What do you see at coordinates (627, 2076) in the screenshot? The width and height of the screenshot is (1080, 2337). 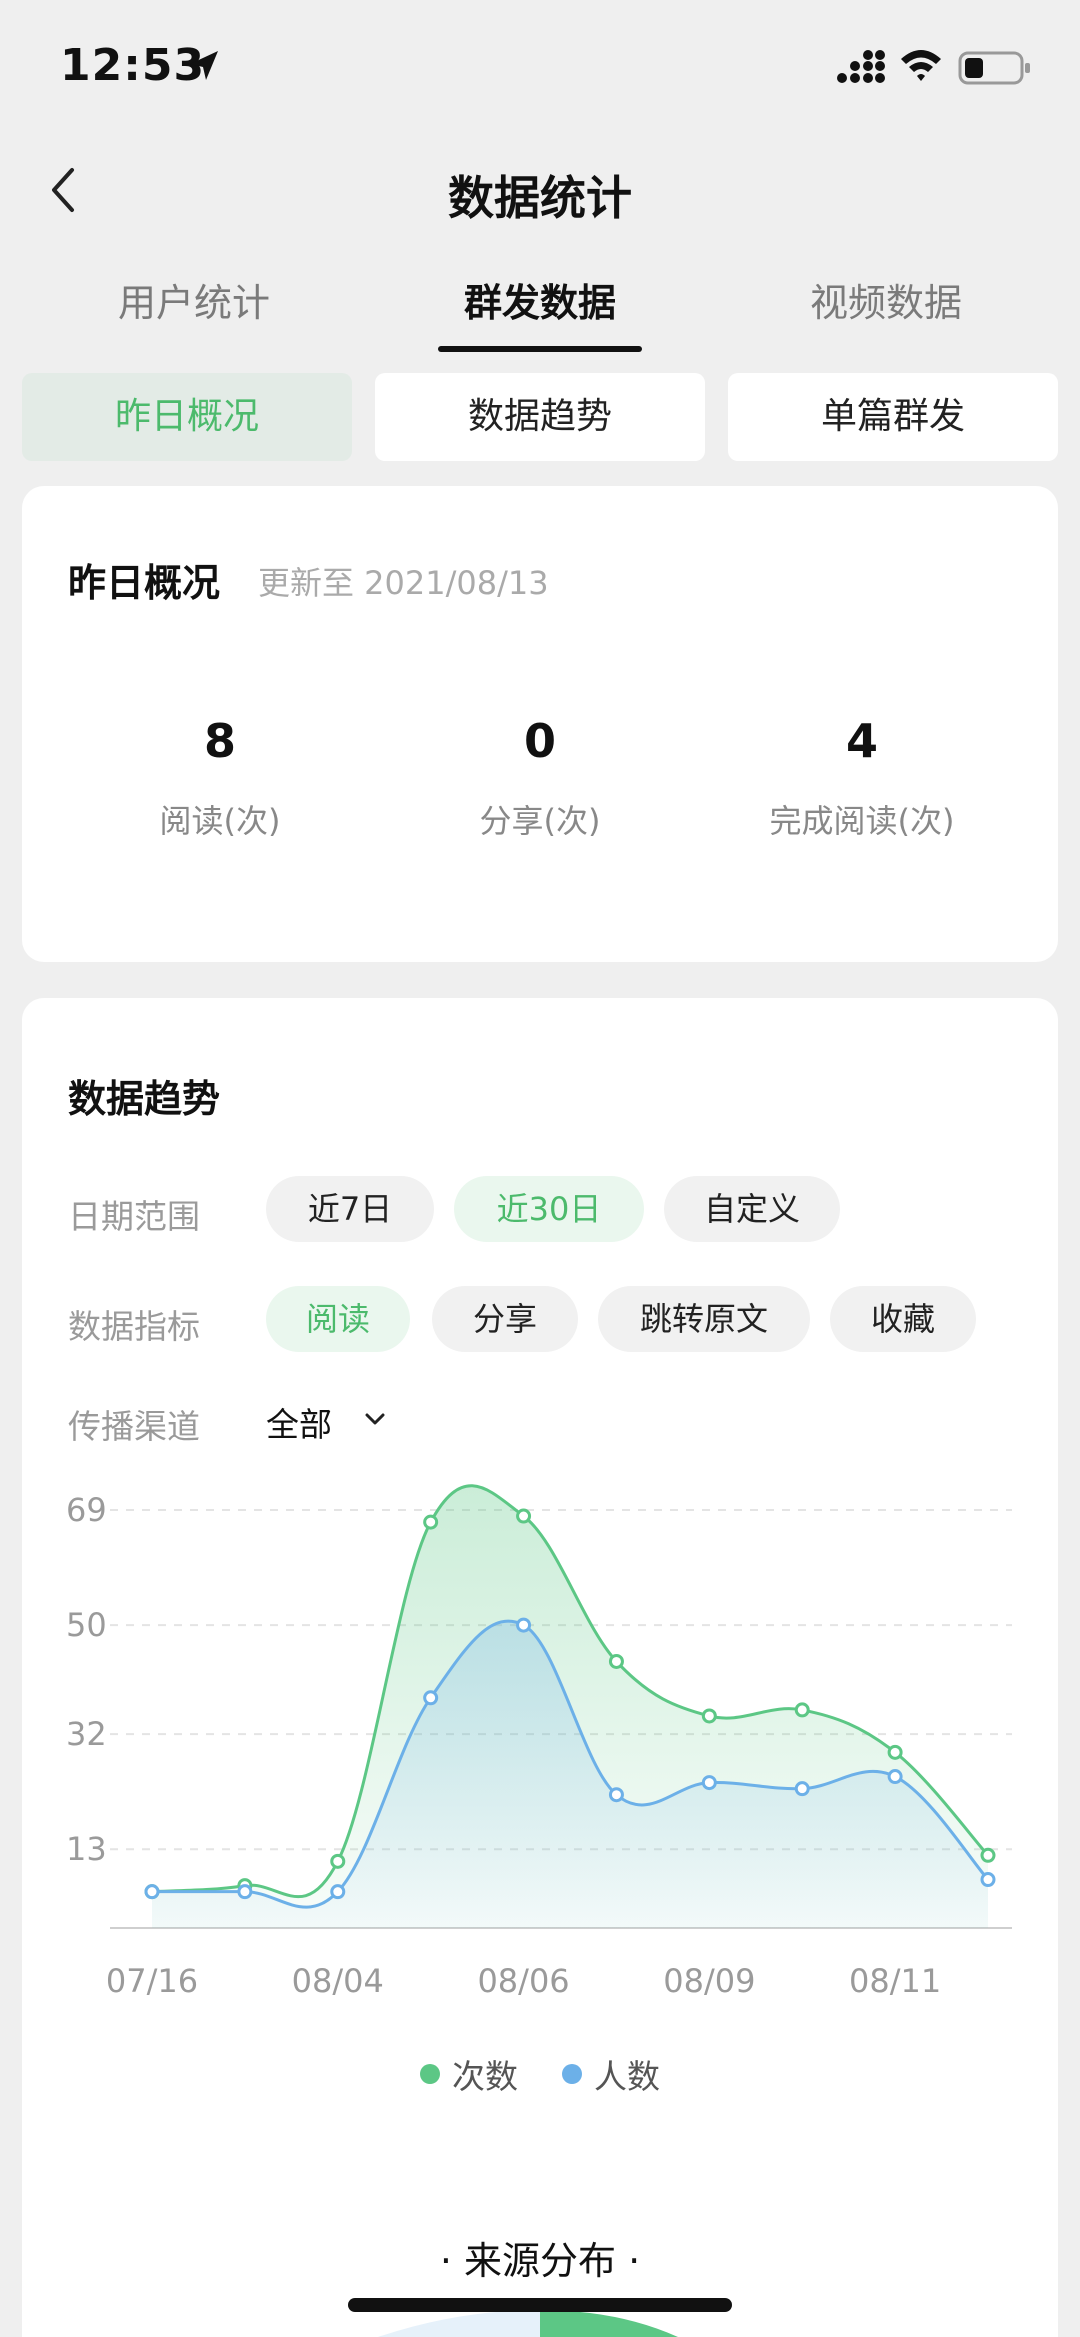 I see `legend-people-label: 人数` at bounding box center [627, 2076].